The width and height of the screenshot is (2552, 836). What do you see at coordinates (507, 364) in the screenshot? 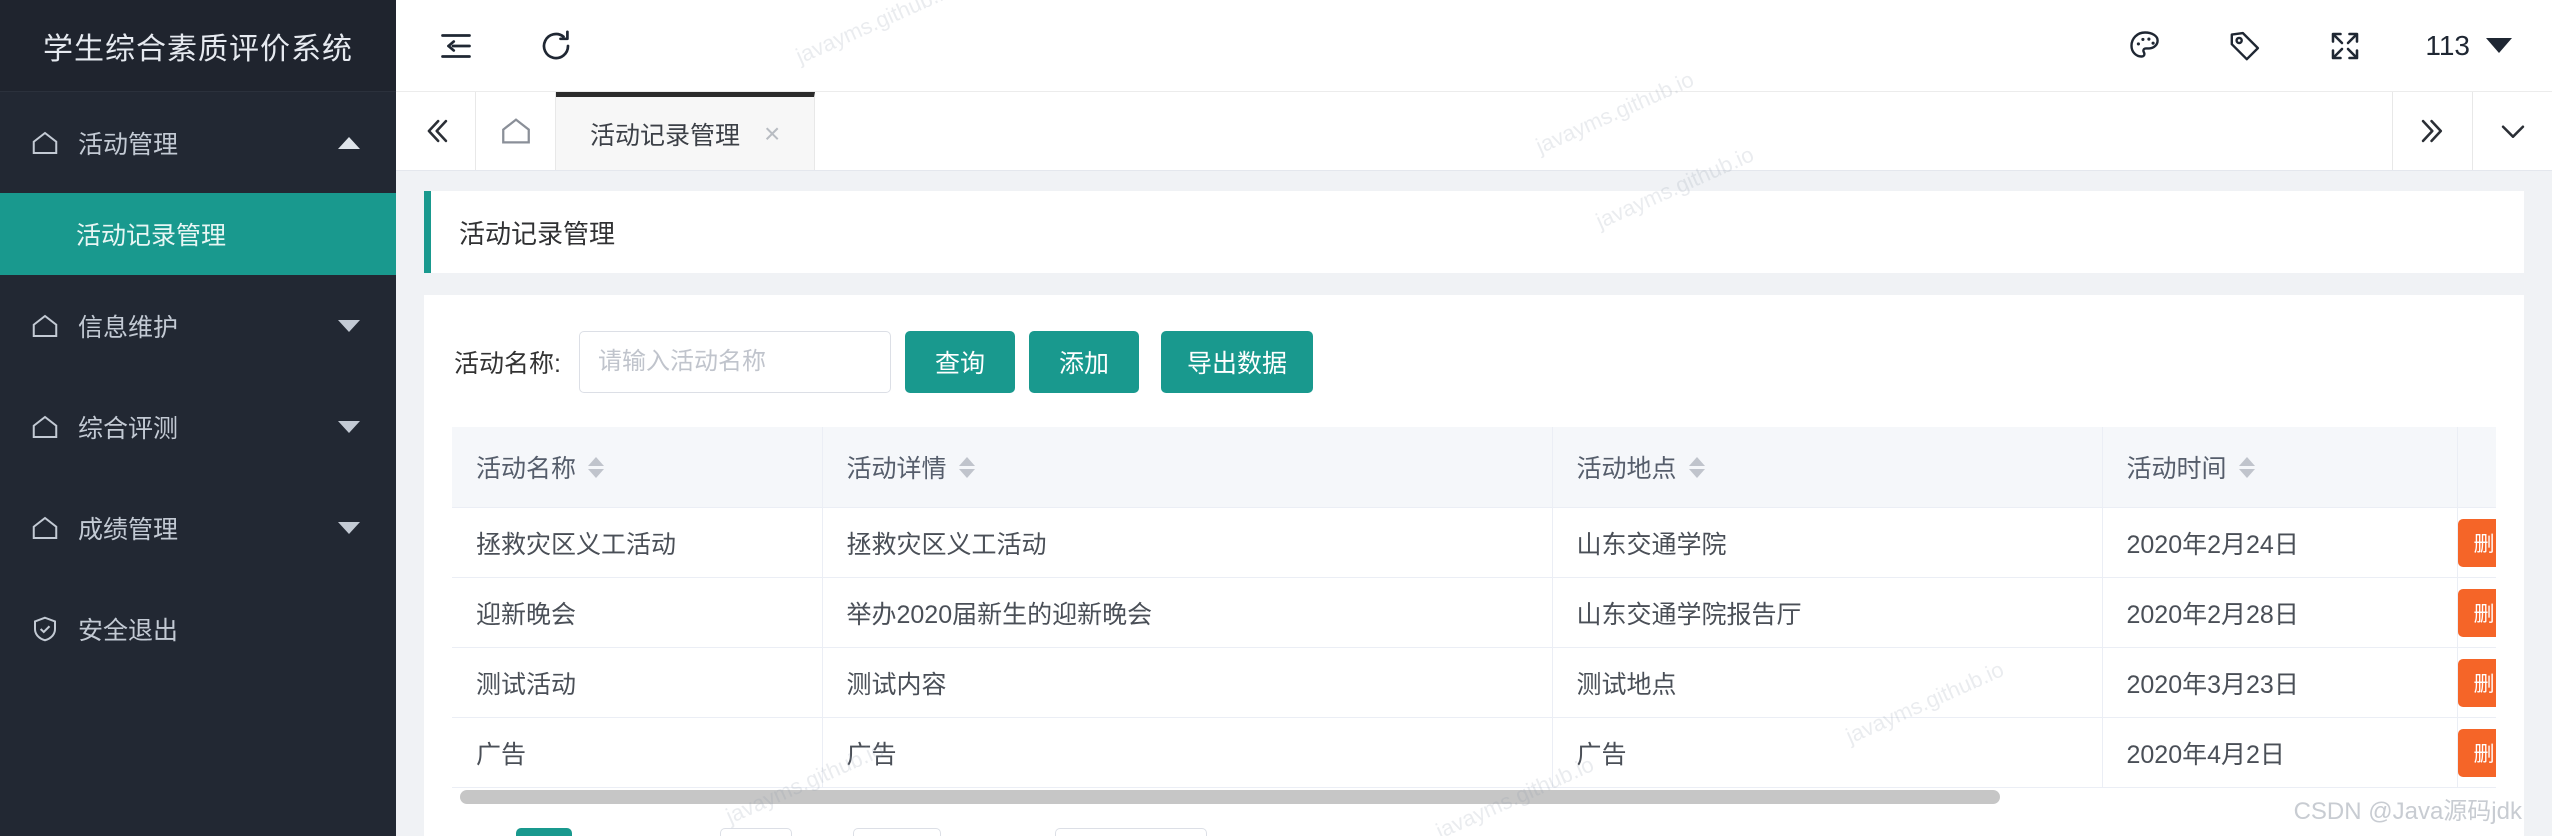
I see `activity-name-label: 活动名称:` at bounding box center [507, 364].